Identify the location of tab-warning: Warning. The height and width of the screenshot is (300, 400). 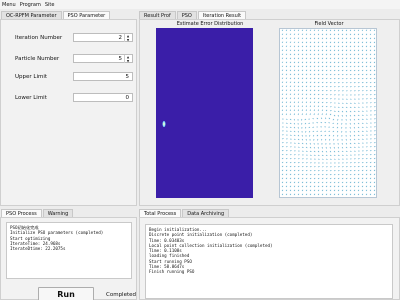
(58, 213).